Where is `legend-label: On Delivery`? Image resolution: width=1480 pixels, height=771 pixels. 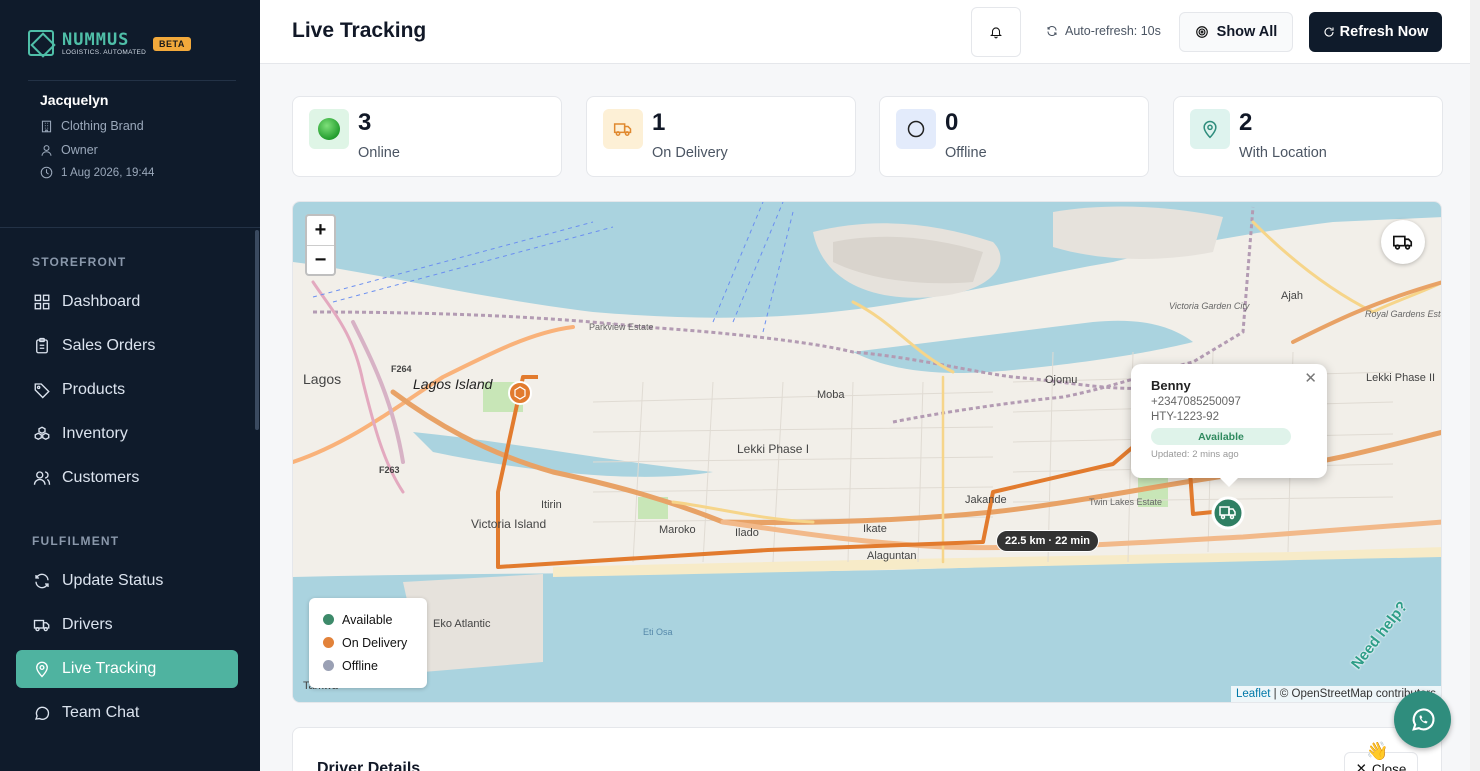 legend-label: On Delivery is located at coordinates (375, 642).